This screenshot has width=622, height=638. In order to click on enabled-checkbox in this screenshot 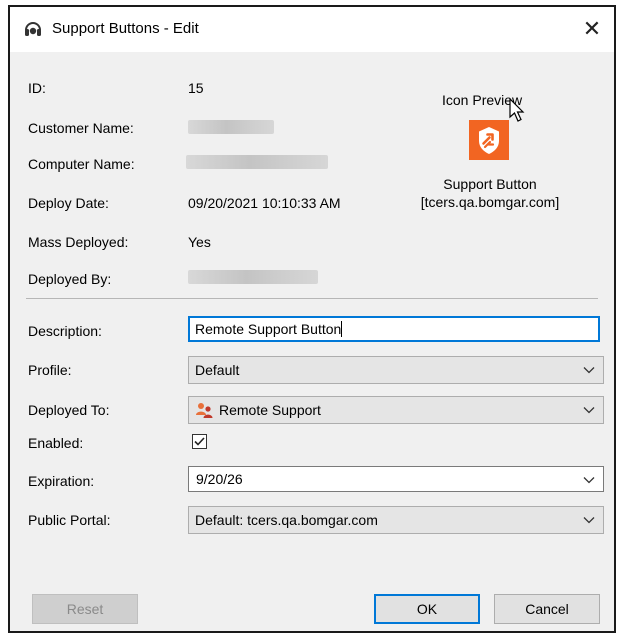, I will do `click(199, 441)`.